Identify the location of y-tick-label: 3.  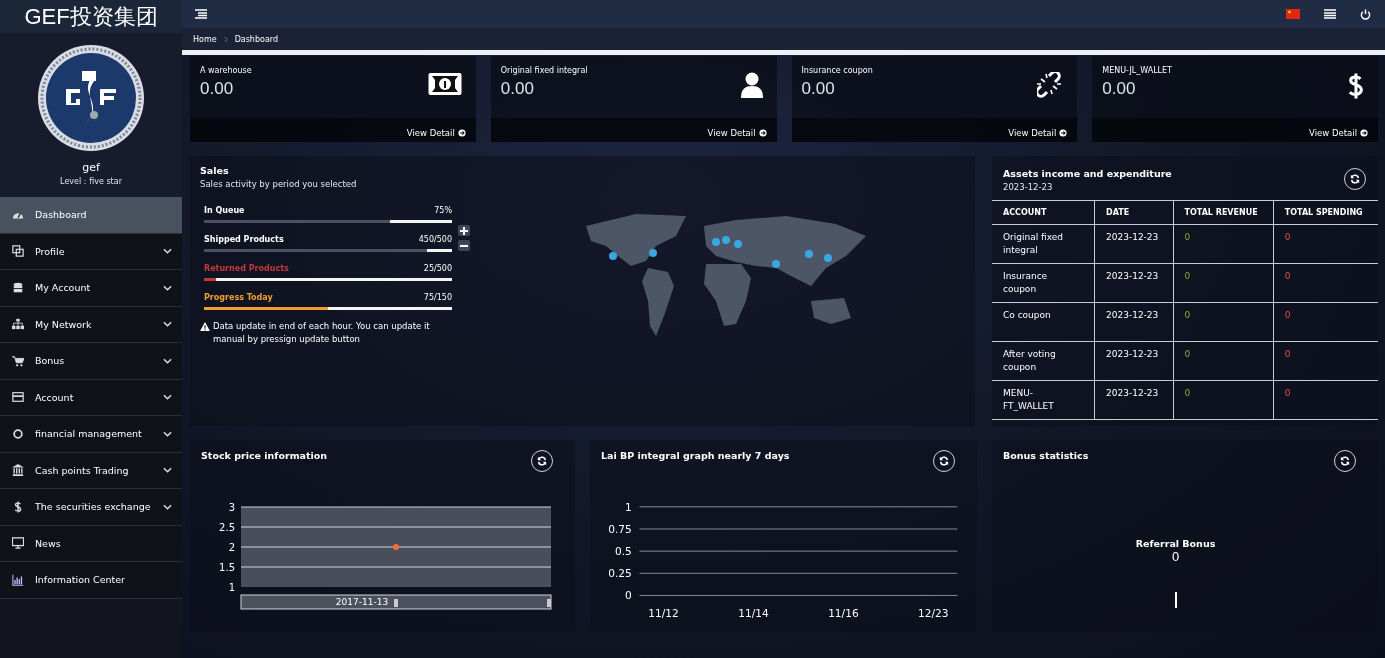
(231, 507).